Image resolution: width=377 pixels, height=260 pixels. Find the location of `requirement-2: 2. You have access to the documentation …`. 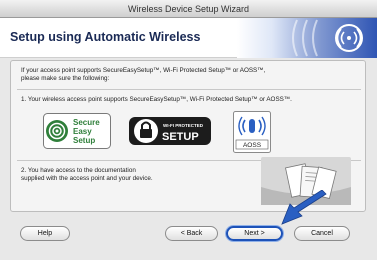

requirement-2: 2. You have access to the documentation … is located at coordinates (106, 175).